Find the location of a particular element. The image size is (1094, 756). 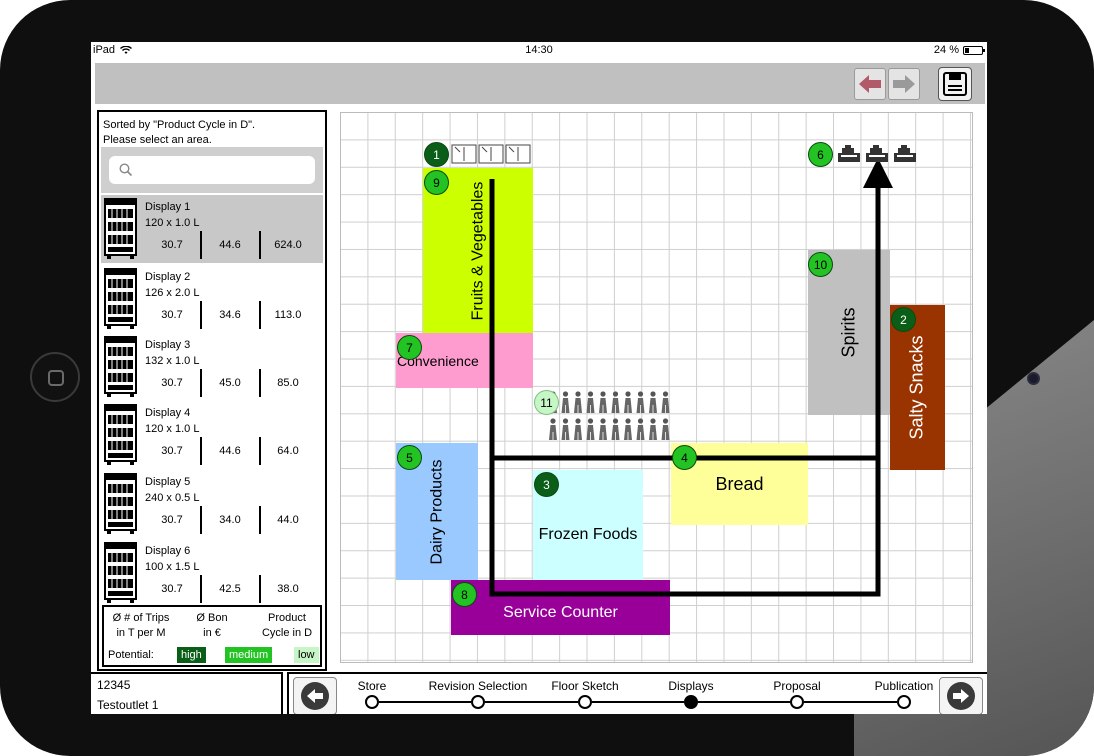

redo-button is located at coordinates (904, 84).